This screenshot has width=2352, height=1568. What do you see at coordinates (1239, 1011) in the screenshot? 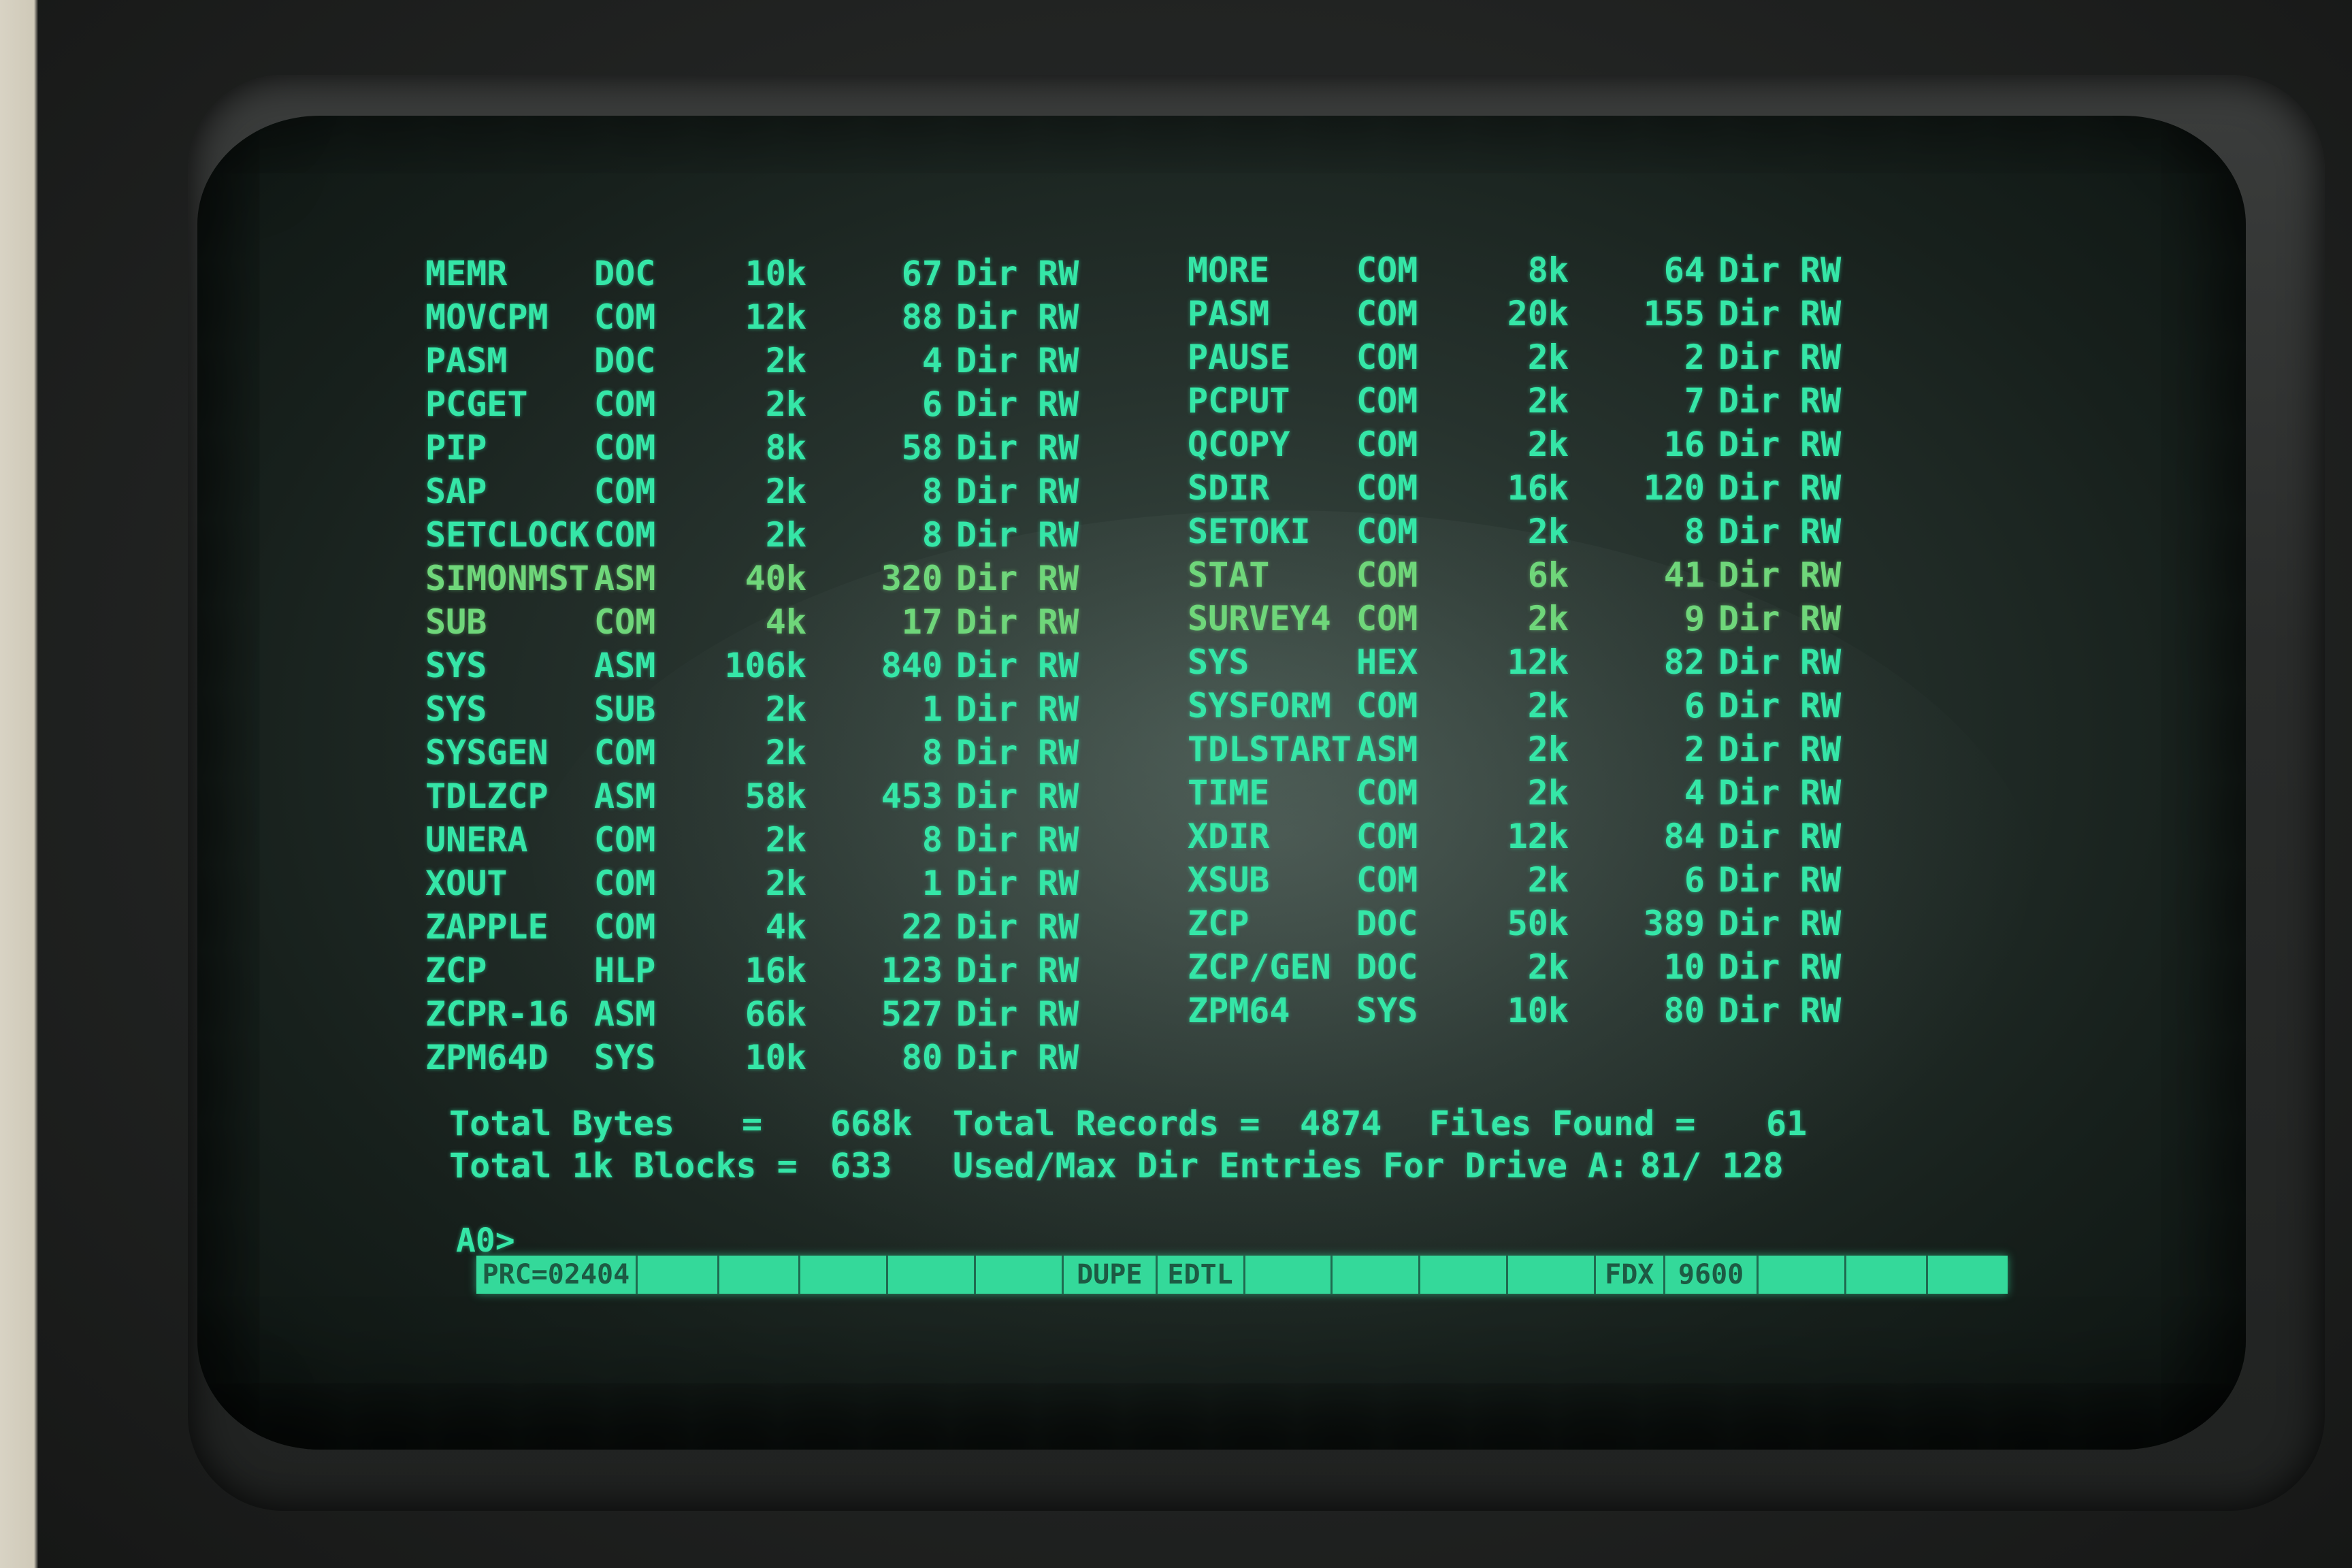
I see `file-name: ZPM64` at bounding box center [1239, 1011].